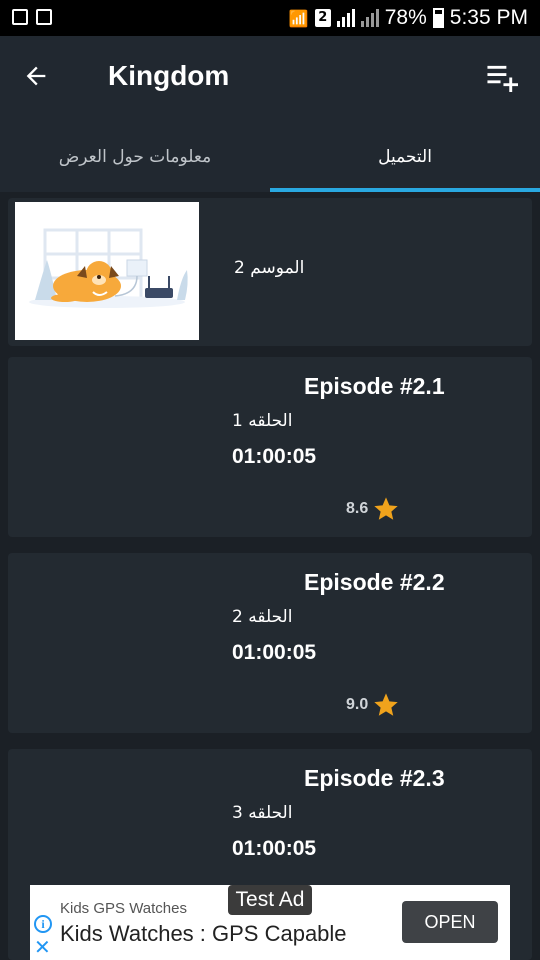  Describe the element at coordinates (36, 76) in the screenshot. I see `back-arrow-icon` at that location.